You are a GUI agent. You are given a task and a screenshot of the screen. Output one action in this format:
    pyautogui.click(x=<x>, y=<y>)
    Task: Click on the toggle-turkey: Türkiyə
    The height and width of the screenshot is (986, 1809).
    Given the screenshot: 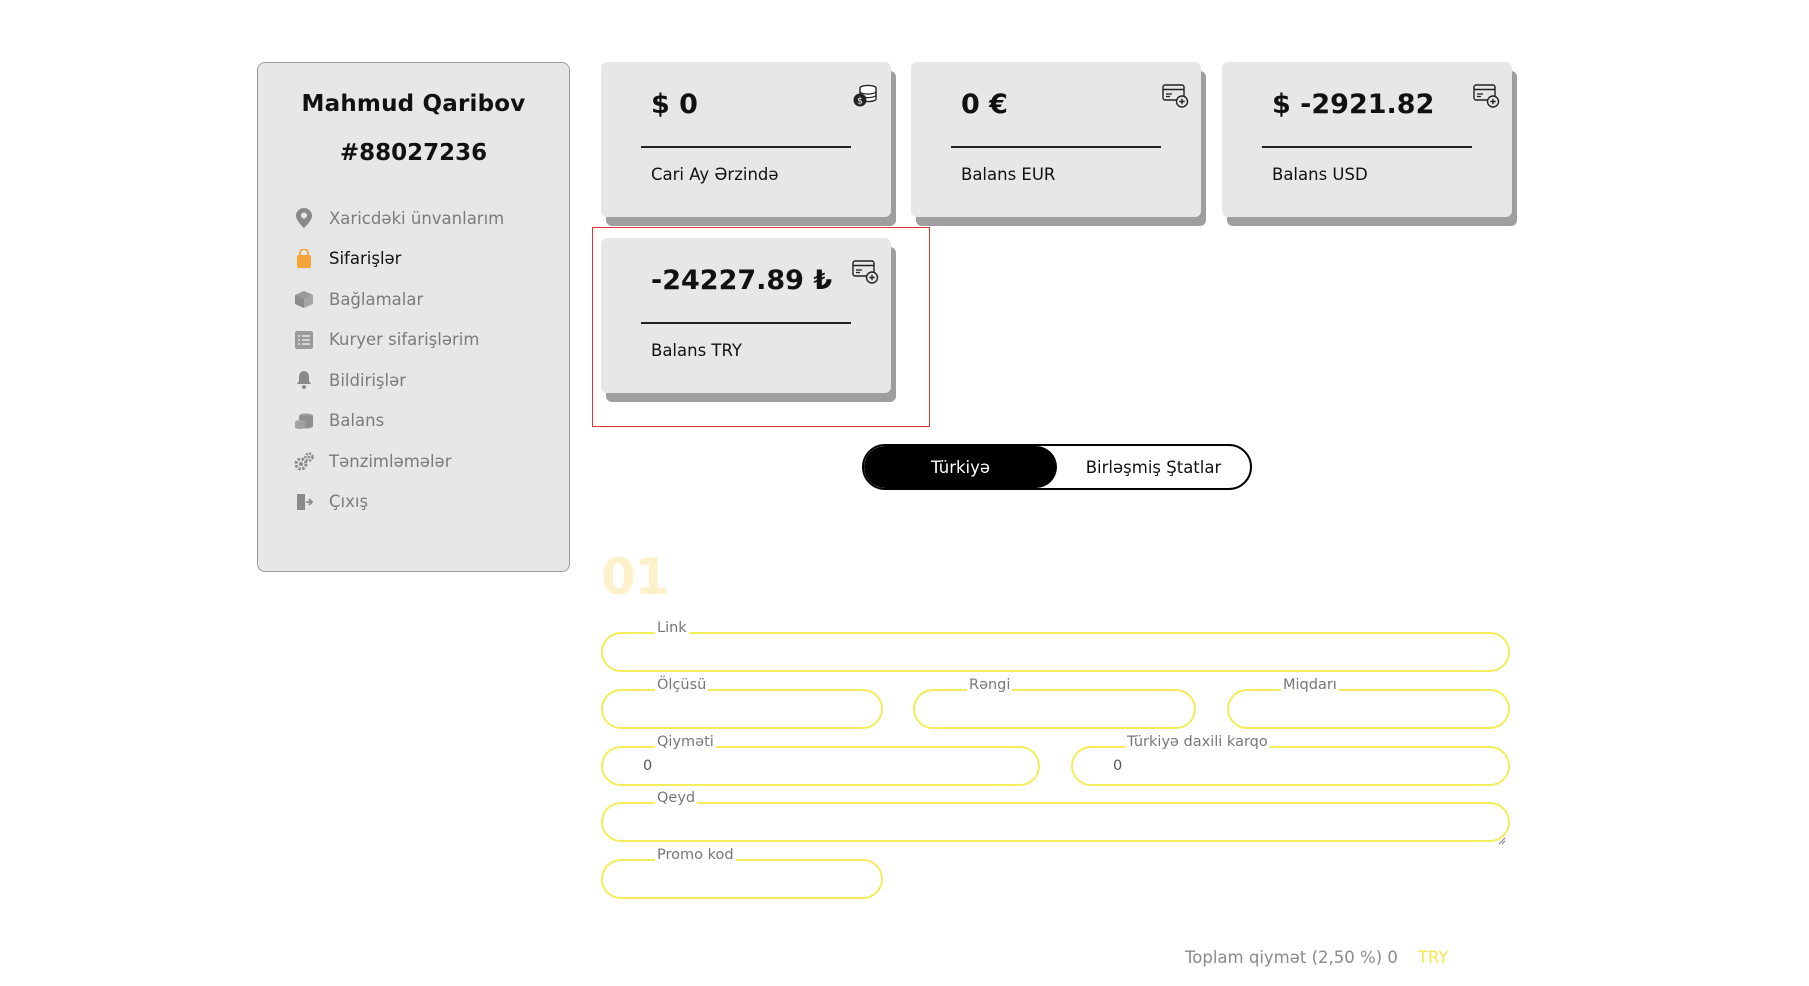 What is the action you would take?
    pyautogui.click(x=960, y=467)
    